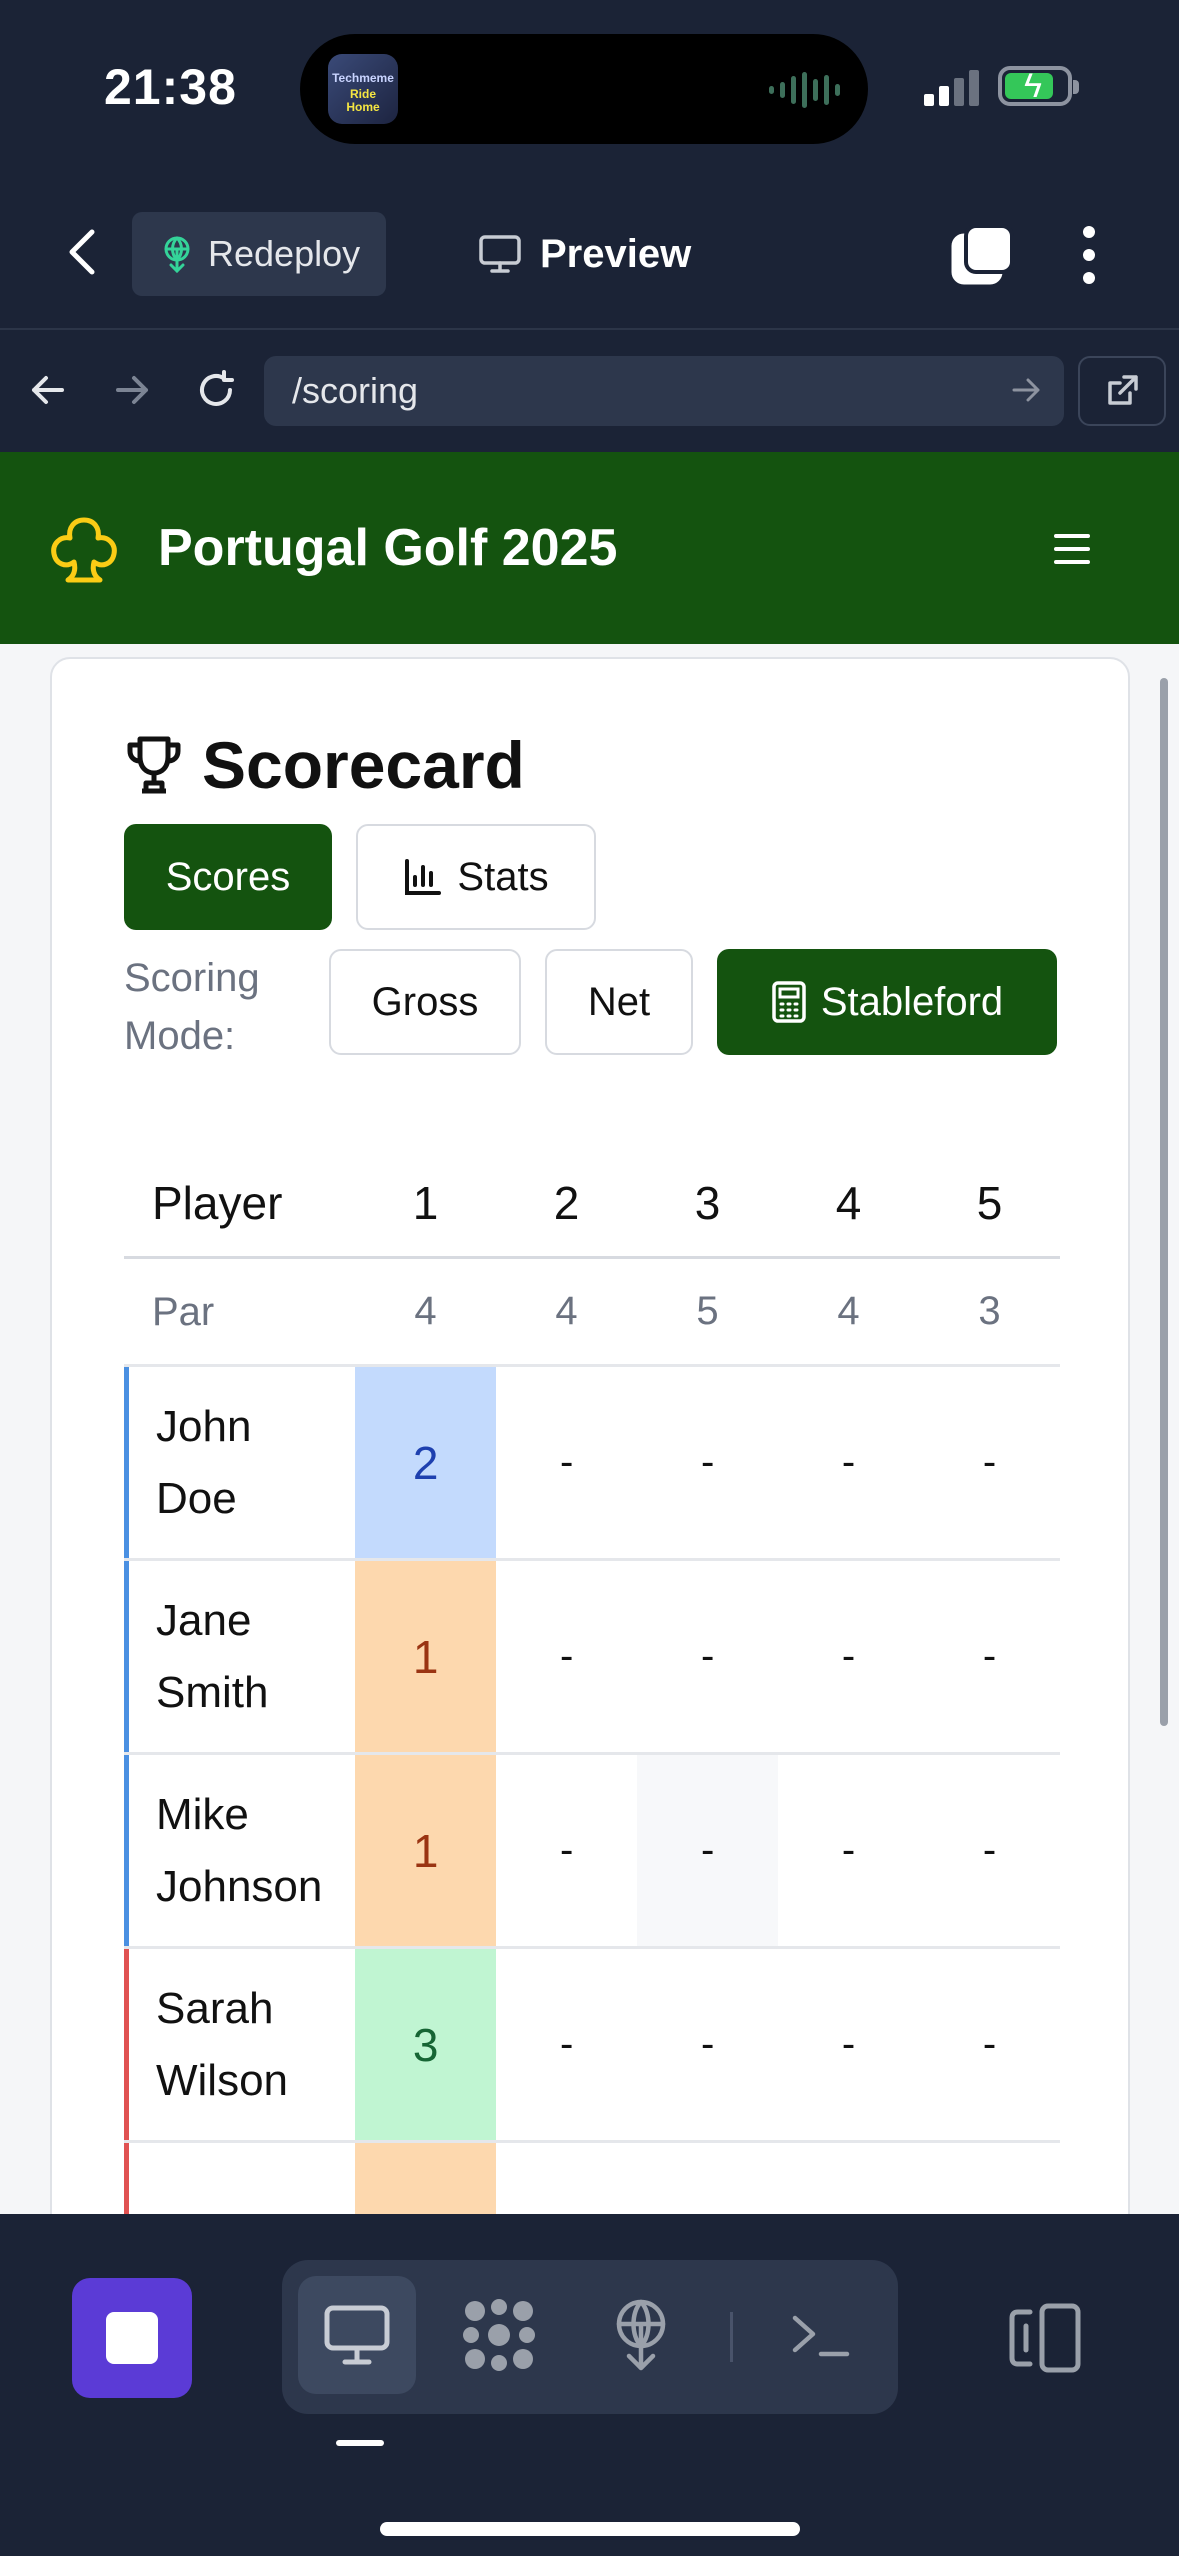  Describe the element at coordinates (204, 1426) in the screenshot. I see `player-first-name: John` at that location.